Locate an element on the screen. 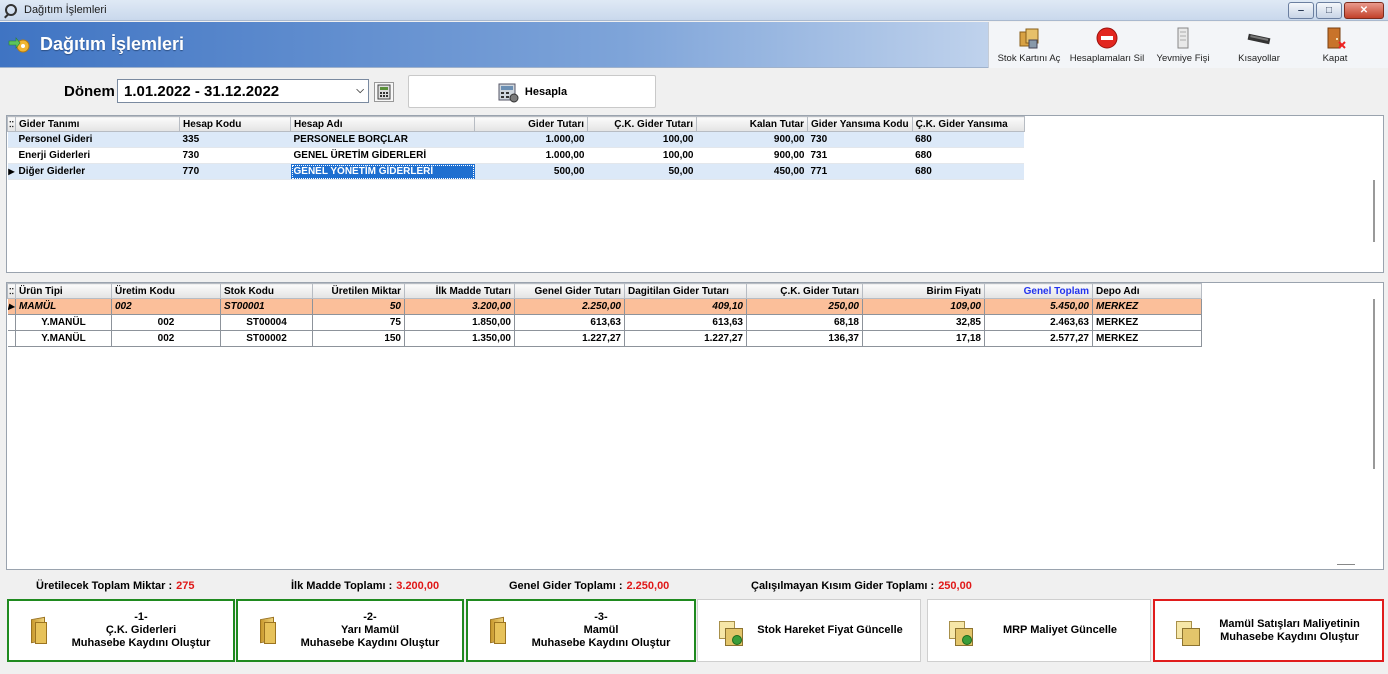  cell-dagitilan-gider-tutari: 1.227,27 is located at coordinates (685, 338).